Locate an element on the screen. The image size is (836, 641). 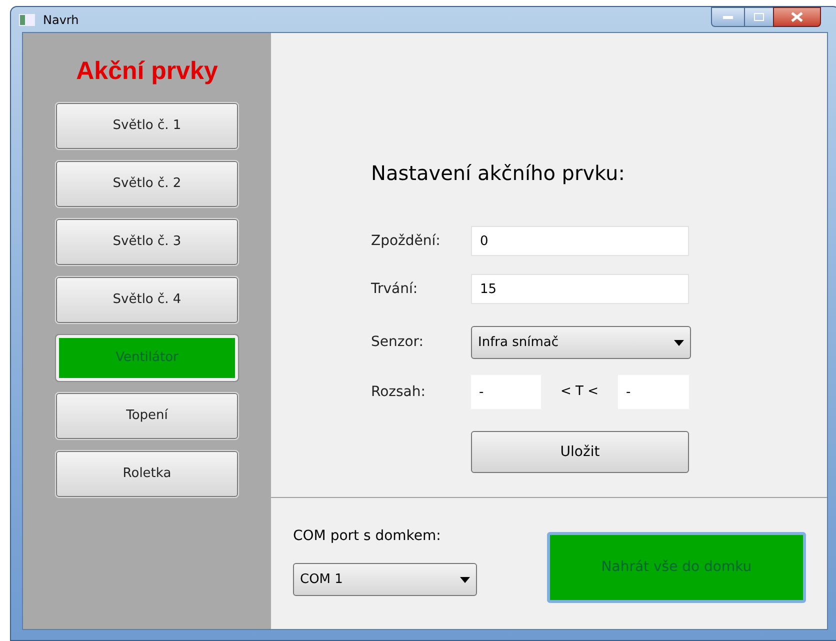
sensor-dropdown: Infra snímač is located at coordinates (581, 342).